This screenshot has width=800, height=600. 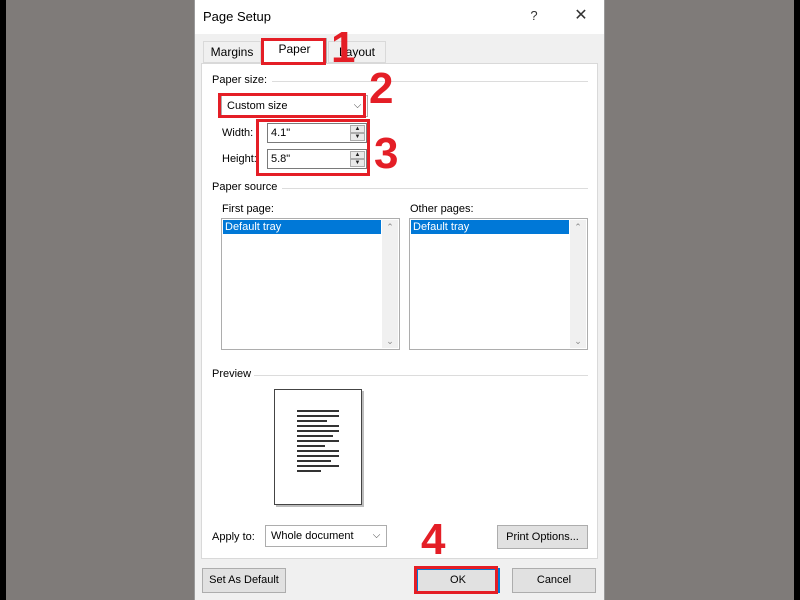 What do you see at coordinates (302, 227) in the screenshot?
I see `first-page-selected-item: Default tray` at bounding box center [302, 227].